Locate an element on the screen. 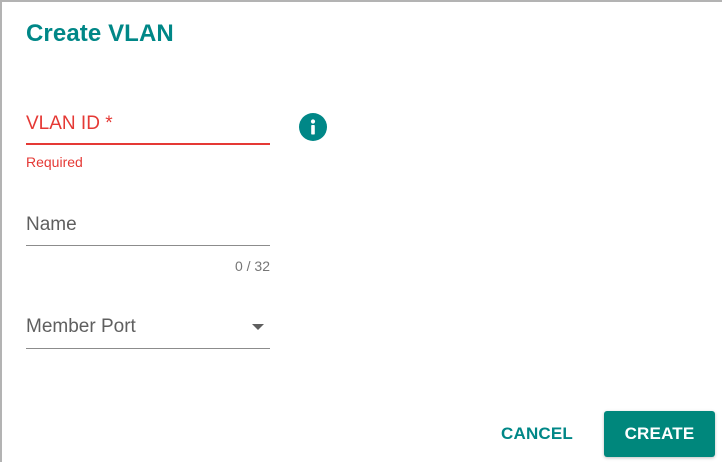  name-underline is located at coordinates (148, 245).